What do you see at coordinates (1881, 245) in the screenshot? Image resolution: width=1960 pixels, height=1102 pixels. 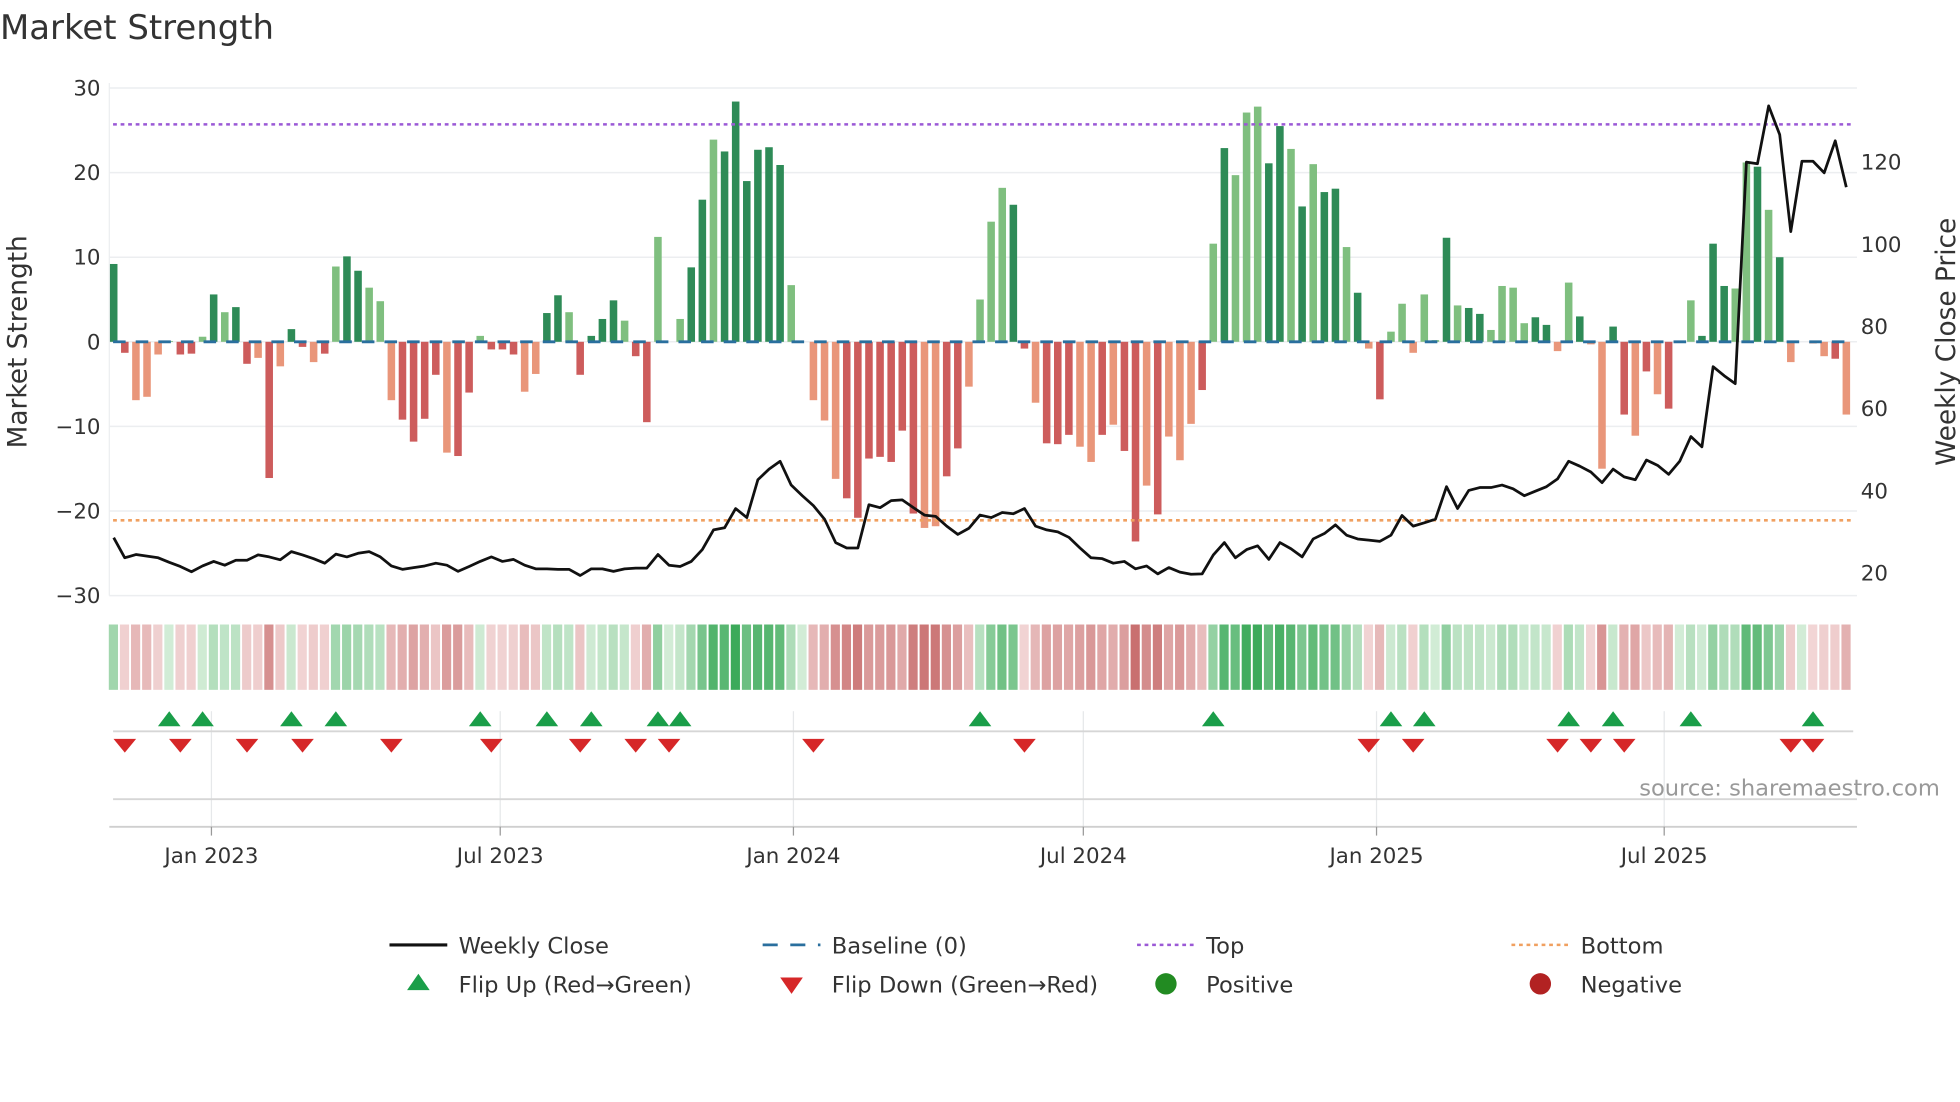 I see `y2-tick-label: 100` at bounding box center [1881, 245].